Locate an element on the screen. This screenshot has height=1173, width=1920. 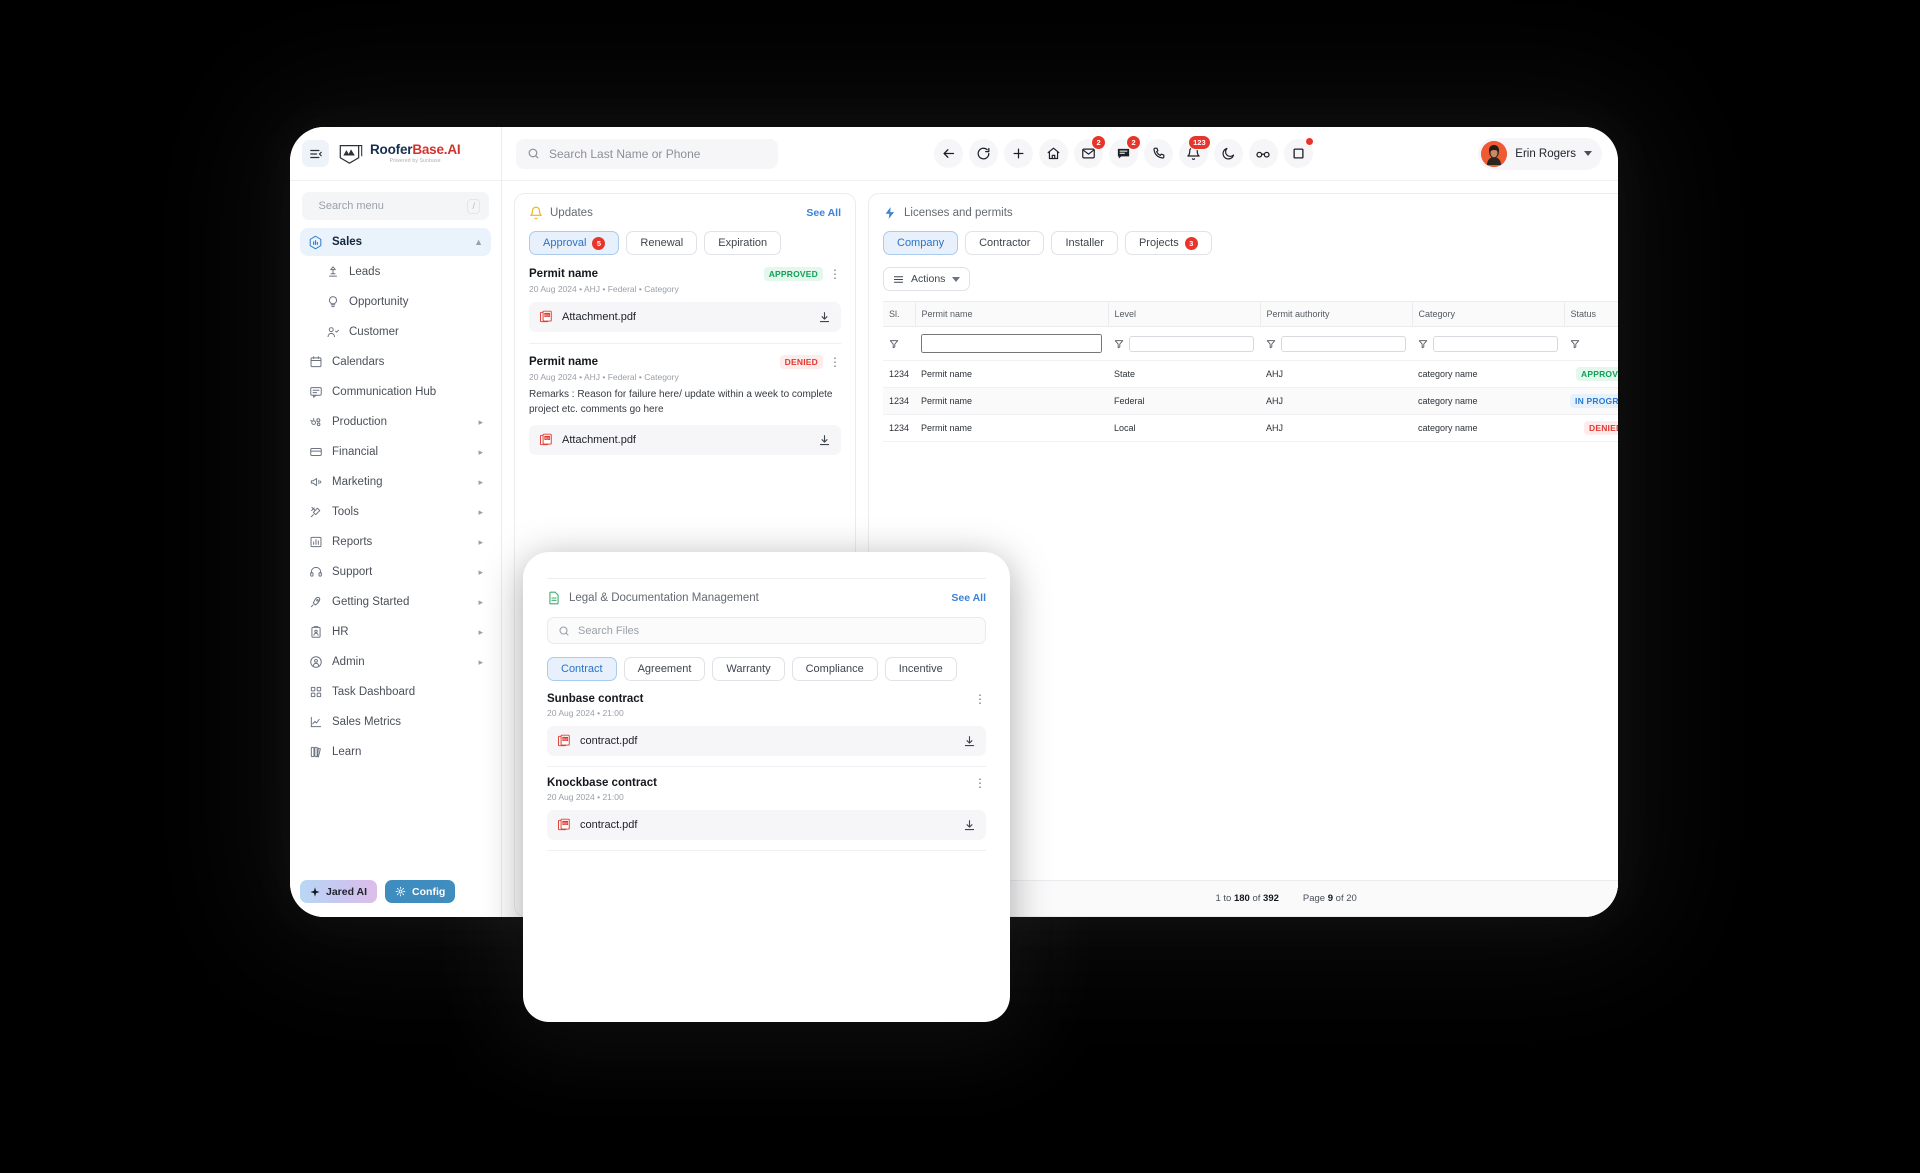
updates-see-all-link: See All is located at coordinates (823, 213).